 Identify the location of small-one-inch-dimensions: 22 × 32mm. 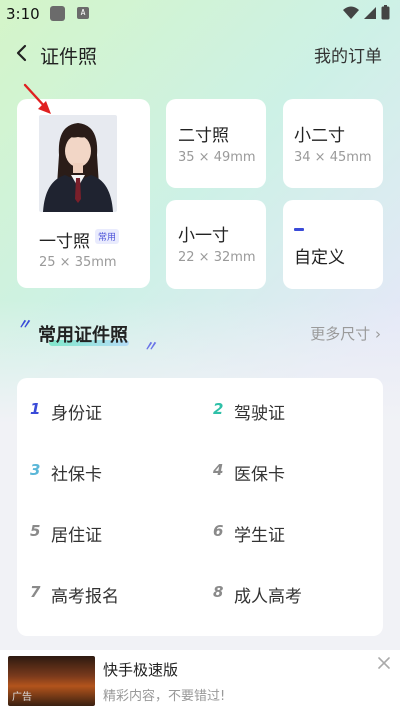
(217, 257).